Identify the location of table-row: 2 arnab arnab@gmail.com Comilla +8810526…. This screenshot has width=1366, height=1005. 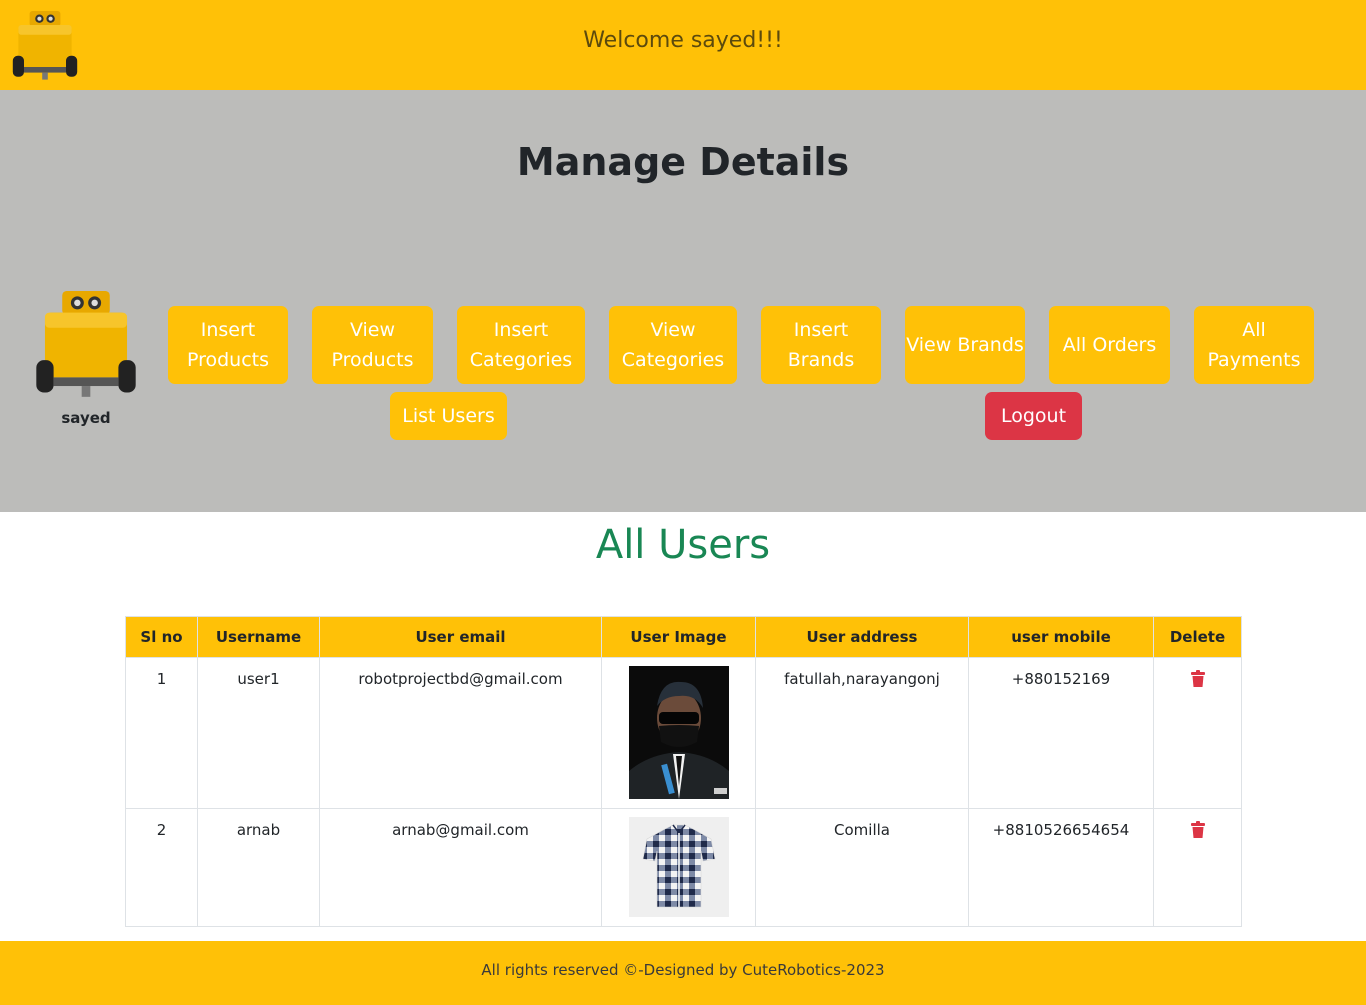
(683, 867).